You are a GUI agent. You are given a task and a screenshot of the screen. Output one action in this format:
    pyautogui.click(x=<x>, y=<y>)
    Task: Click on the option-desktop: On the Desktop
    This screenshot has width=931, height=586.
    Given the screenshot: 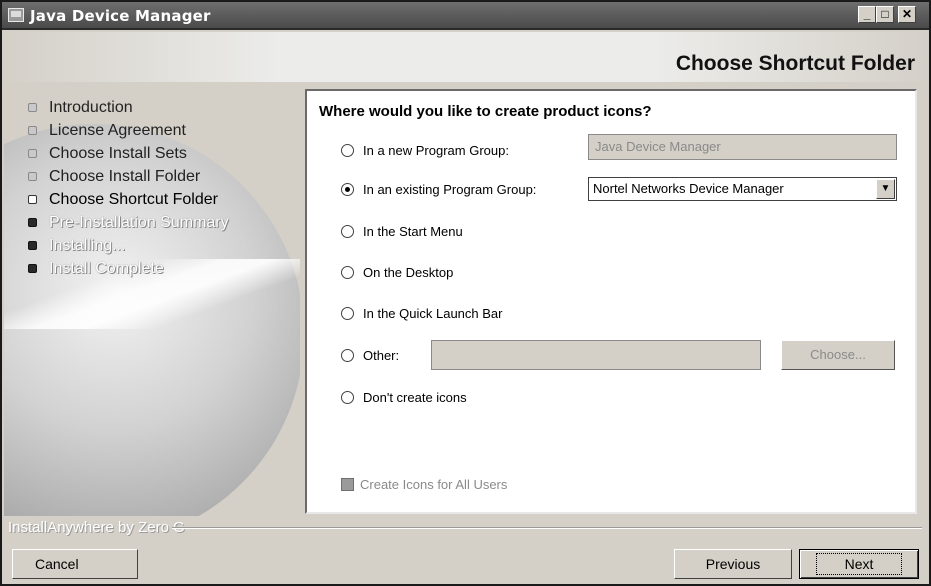 What is the action you would take?
    pyautogui.click(x=397, y=272)
    